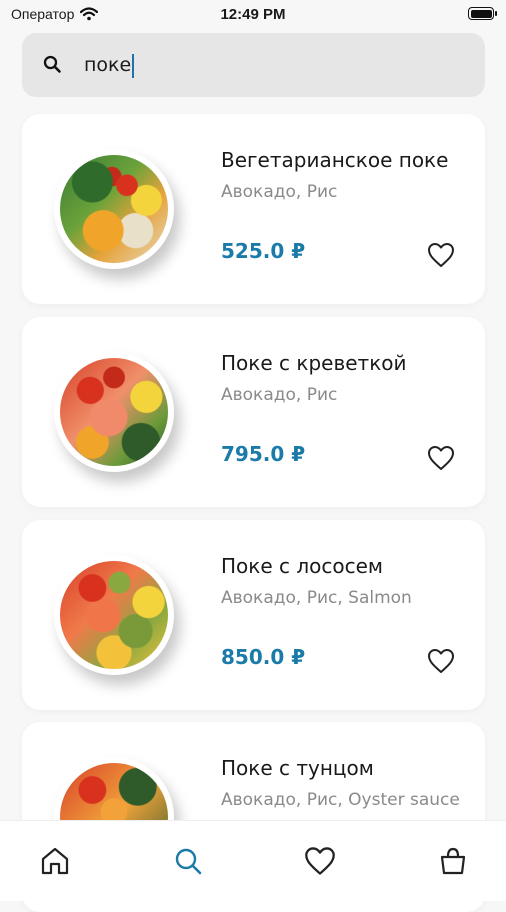  What do you see at coordinates (297, 768) in the screenshot?
I see `dish-name: Поке с тунцом` at bounding box center [297, 768].